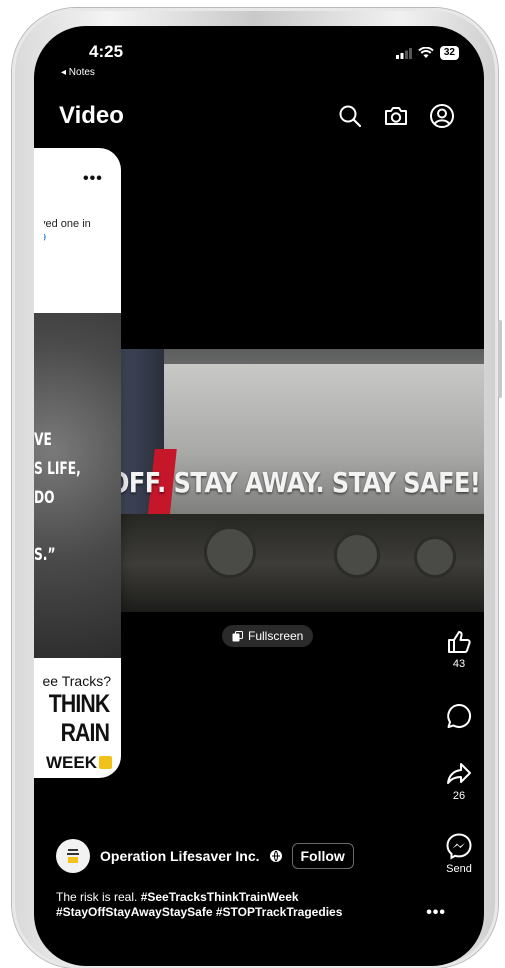 This screenshot has width=505, height=968. Describe the element at coordinates (71, 762) in the screenshot. I see `logo-line: WEEK` at that location.